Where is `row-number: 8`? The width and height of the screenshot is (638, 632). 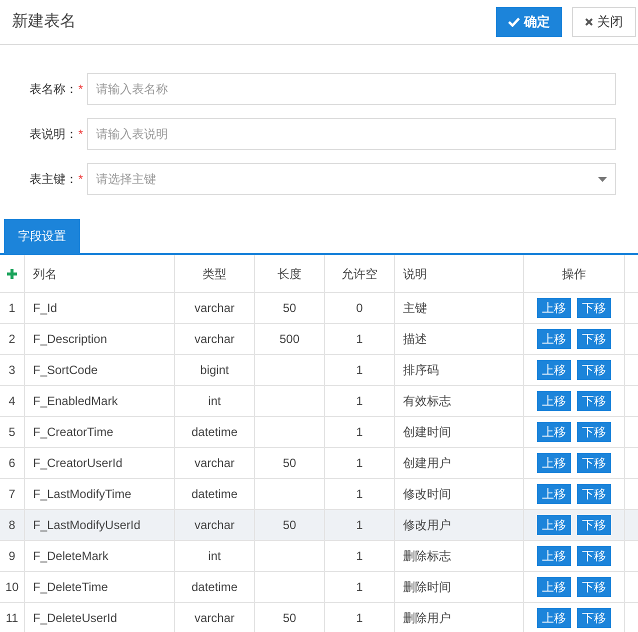 row-number: 8 is located at coordinates (12, 525).